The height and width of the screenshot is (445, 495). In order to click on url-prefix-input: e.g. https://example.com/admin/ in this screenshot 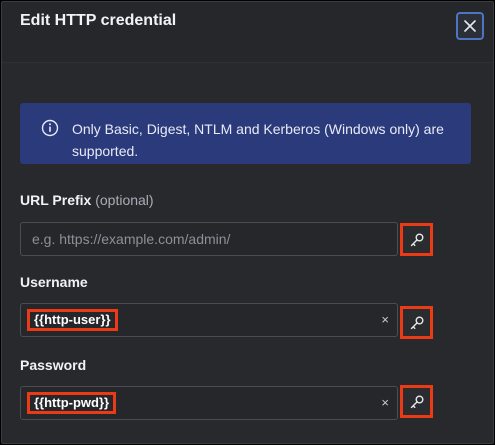, I will do `click(209, 239)`.